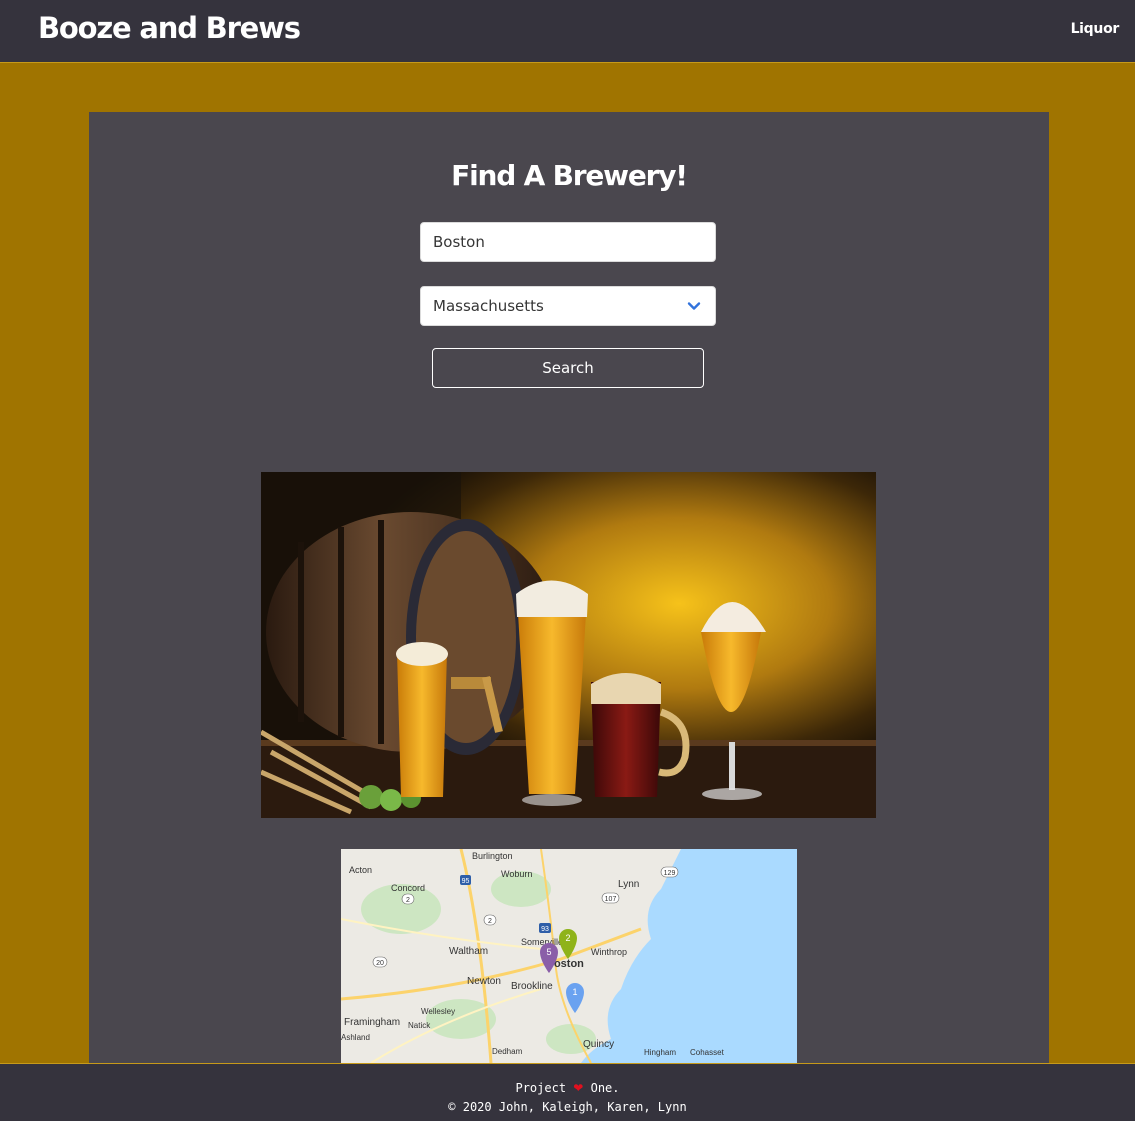 This screenshot has width=1135, height=1121. Describe the element at coordinates (628, 884) in the screenshot. I see `map-label-lynn: Lynn` at that location.